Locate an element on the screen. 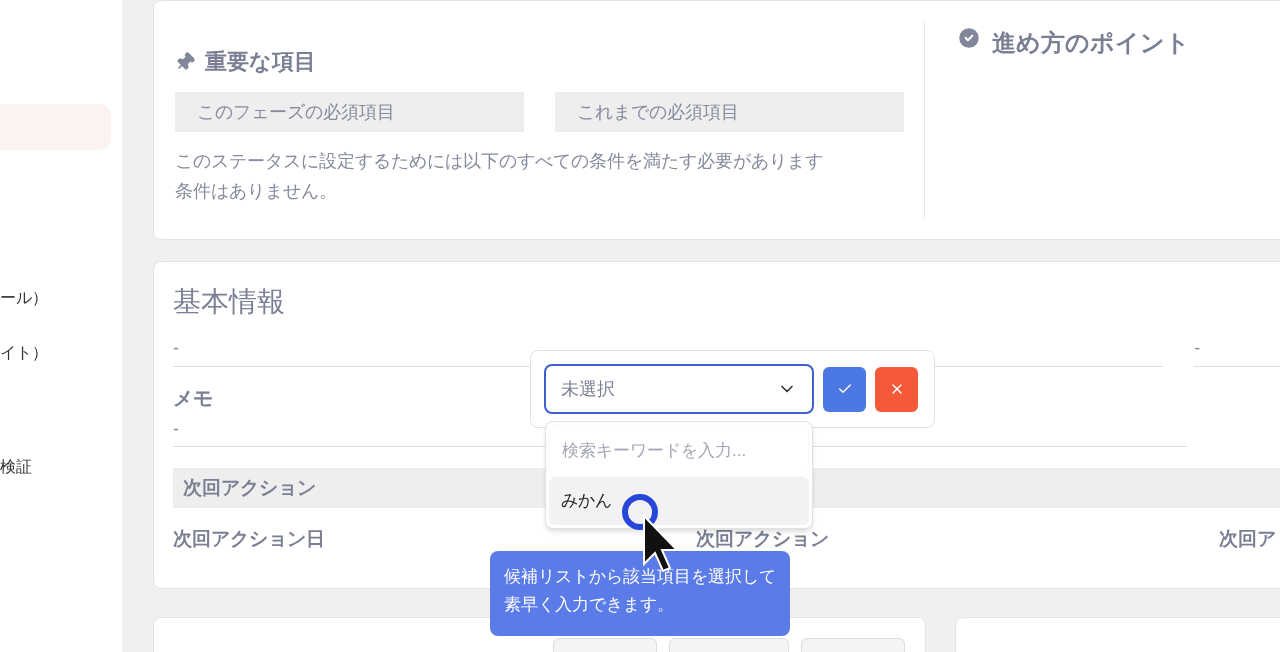 The height and width of the screenshot is (652, 1280). dropdown-option: みかん is located at coordinates (679, 501).